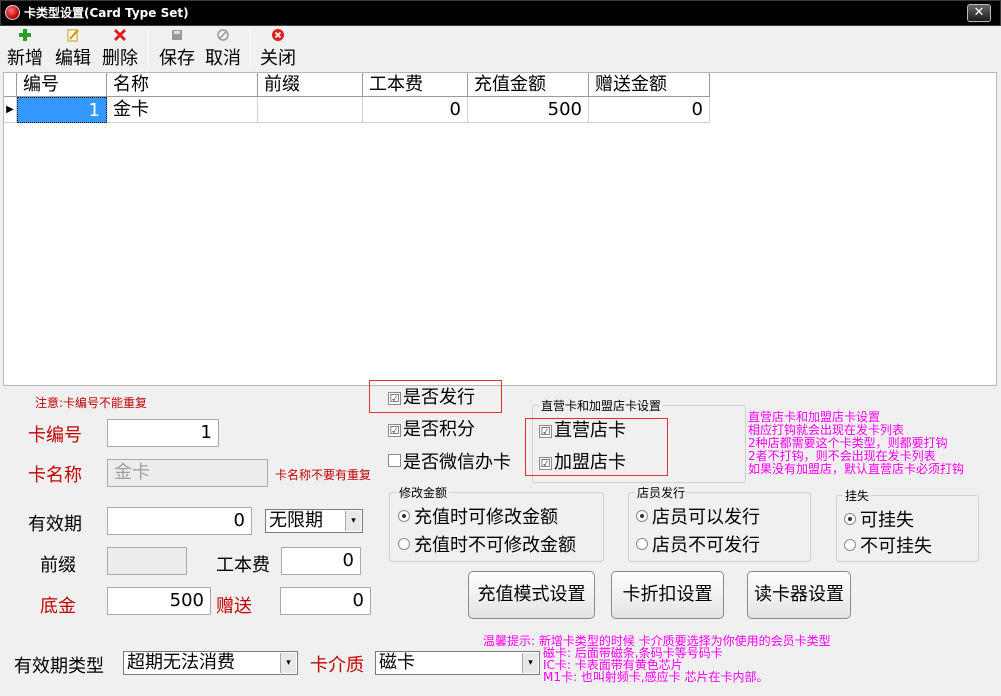 The width and height of the screenshot is (1001, 696). I want to click on card-no-input: 1, so click(163, 433).